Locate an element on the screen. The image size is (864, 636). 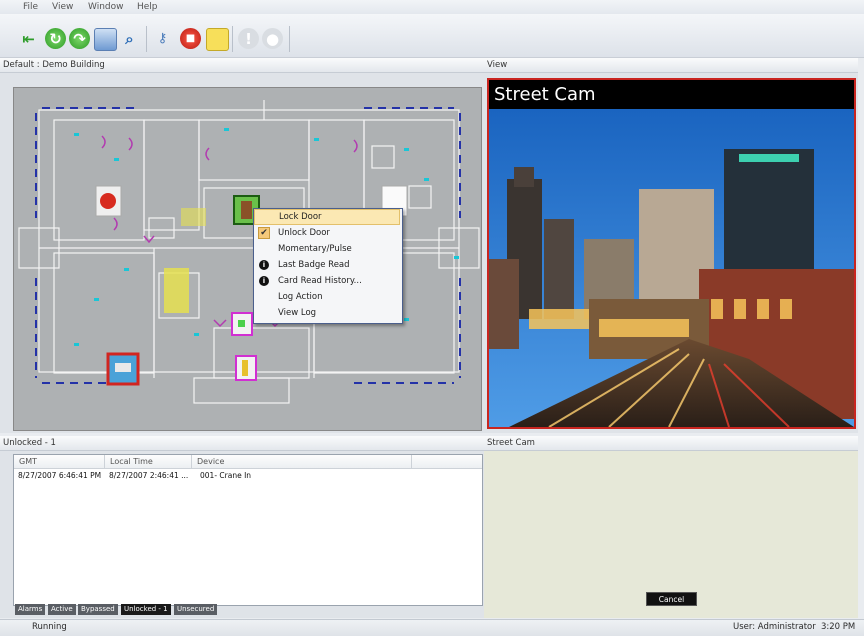
column-empty is located at coordinates (447, 462).